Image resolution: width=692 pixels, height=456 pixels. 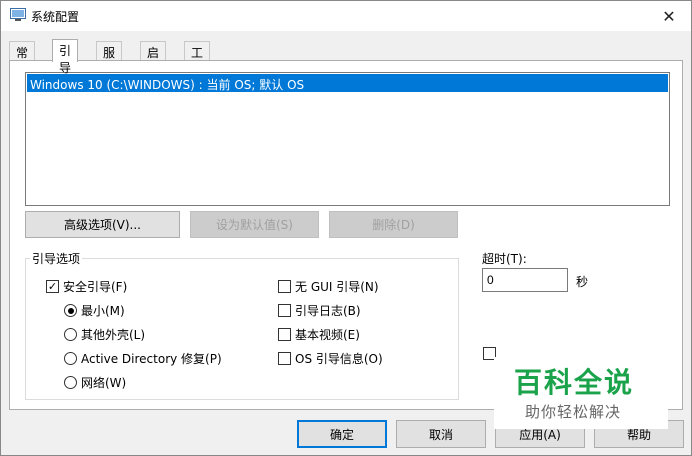 I want to click on boot-options-title: 引导选项, so click(x=56, y=258).